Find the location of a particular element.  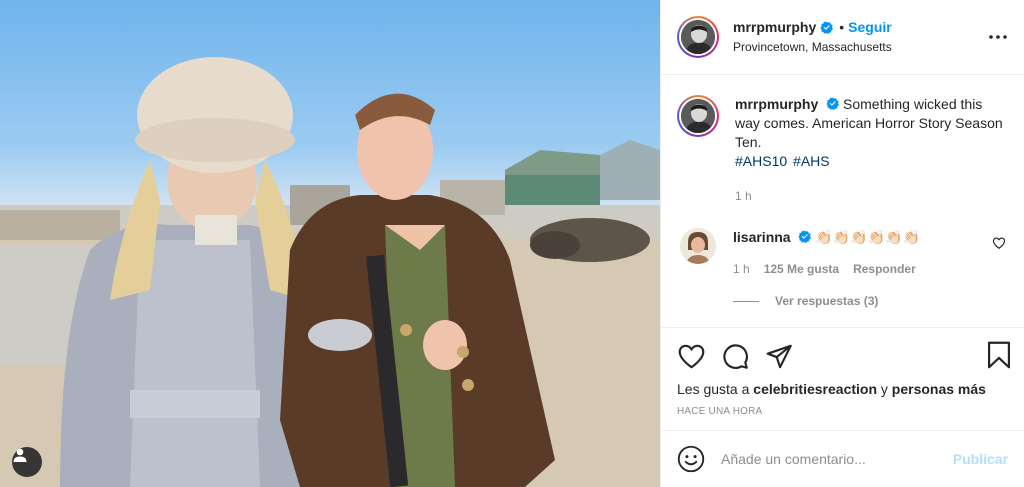

reply-button: Responder is located at coordinates (884, 269).